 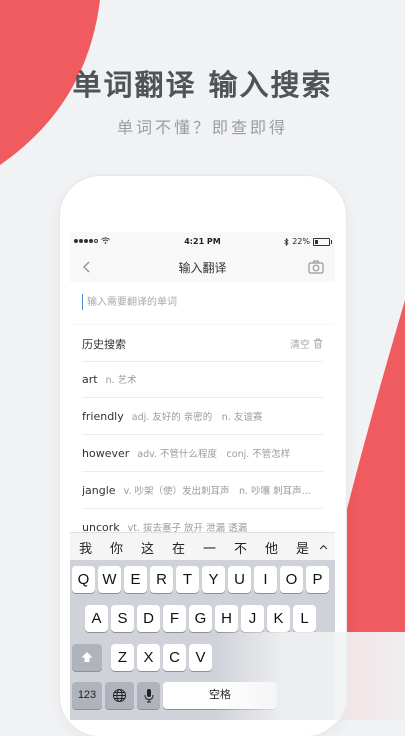 I want to click on history-definition: adv. 不管什么程度 conj. 不管怎样, so click(x=214, y=454).